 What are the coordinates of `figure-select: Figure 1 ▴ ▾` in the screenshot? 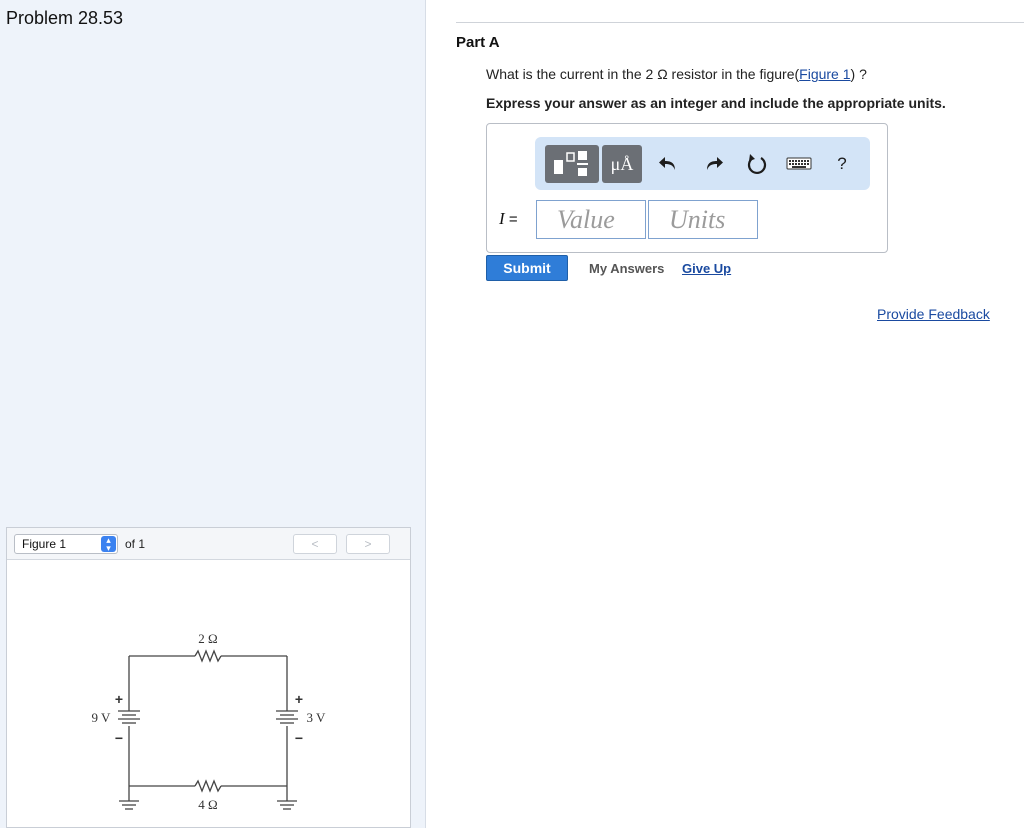 It's located at (66, 544).